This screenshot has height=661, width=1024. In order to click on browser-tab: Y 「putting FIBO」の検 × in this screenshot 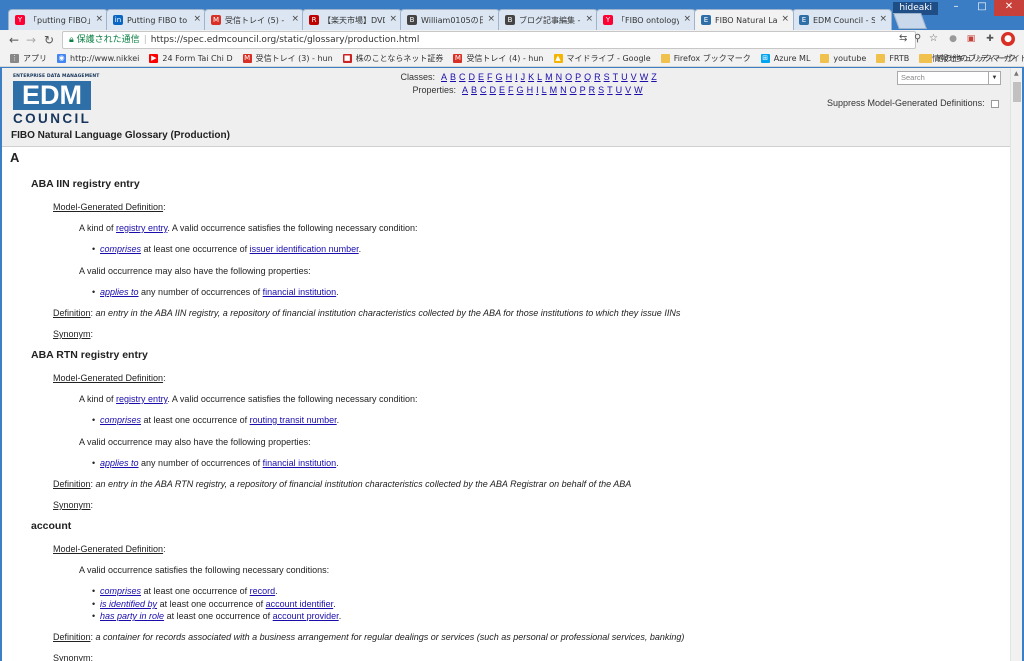, I will do `click(58, 19)`.